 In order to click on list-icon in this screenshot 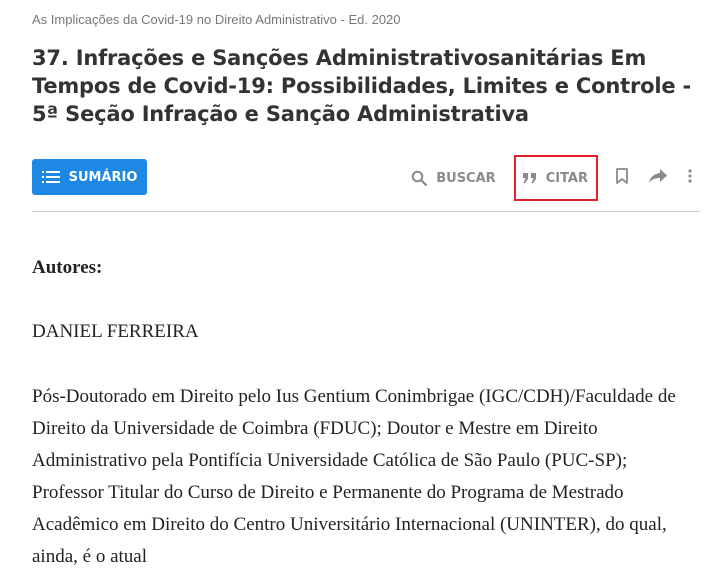, I will do `click(50, 177)`.